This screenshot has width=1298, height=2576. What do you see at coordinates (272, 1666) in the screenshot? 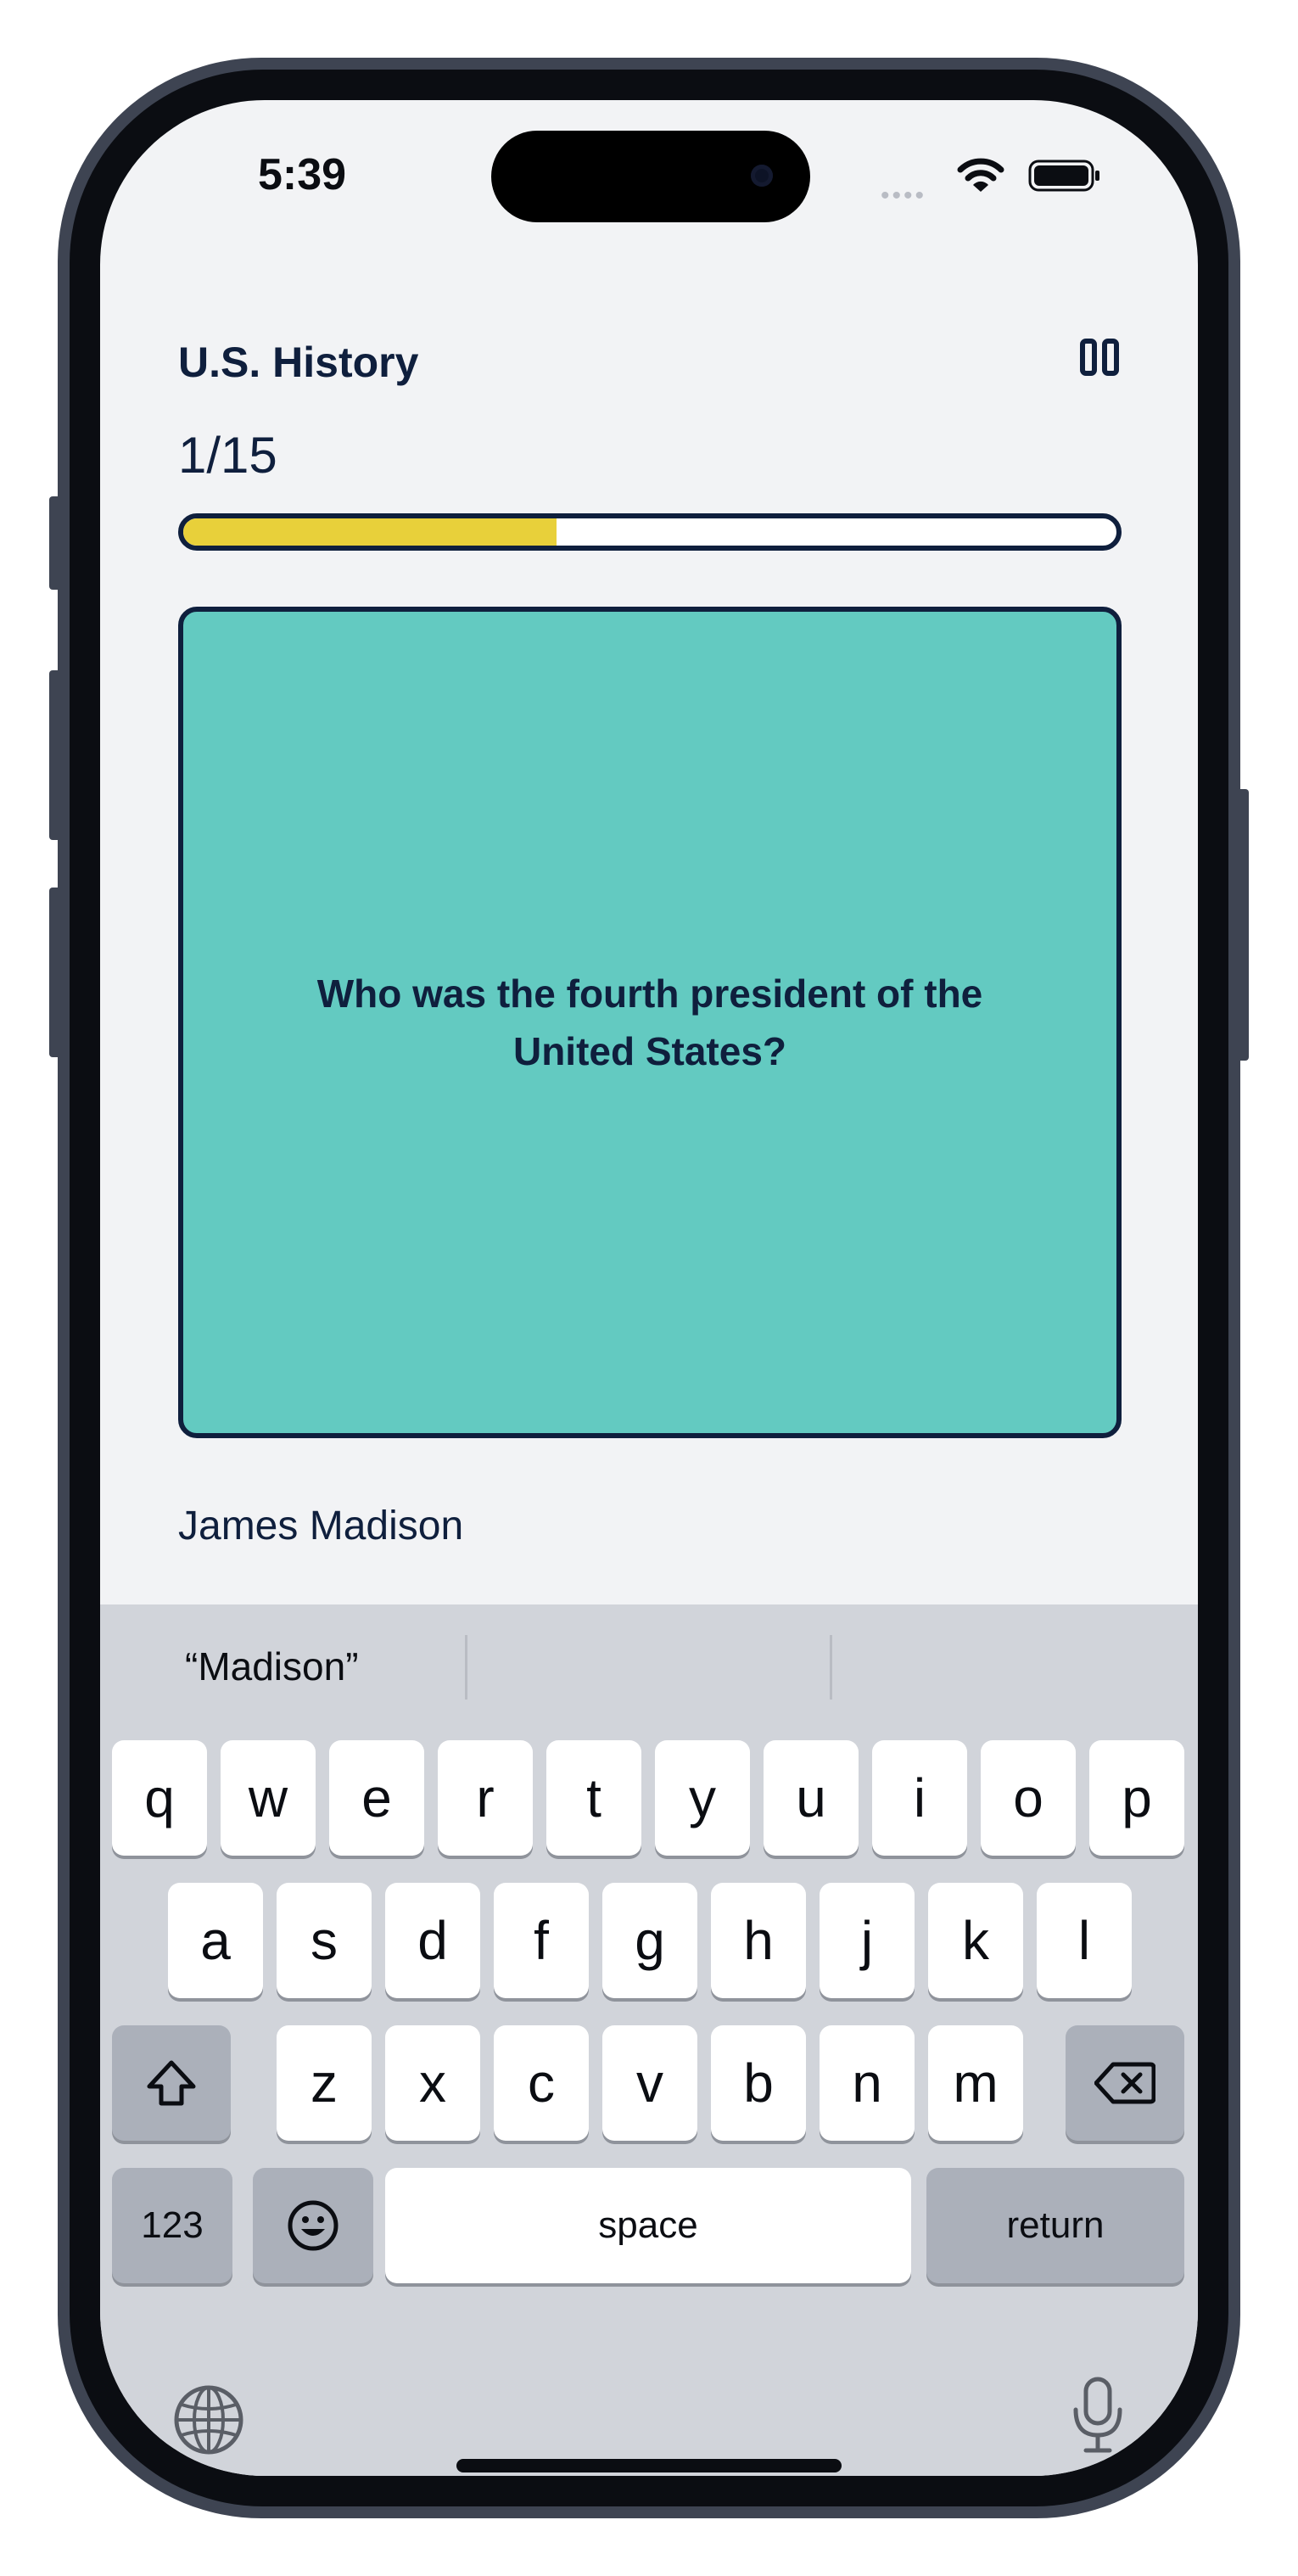
I see `suggestion-item: “Madison”` at bounding box center [272, 1666].